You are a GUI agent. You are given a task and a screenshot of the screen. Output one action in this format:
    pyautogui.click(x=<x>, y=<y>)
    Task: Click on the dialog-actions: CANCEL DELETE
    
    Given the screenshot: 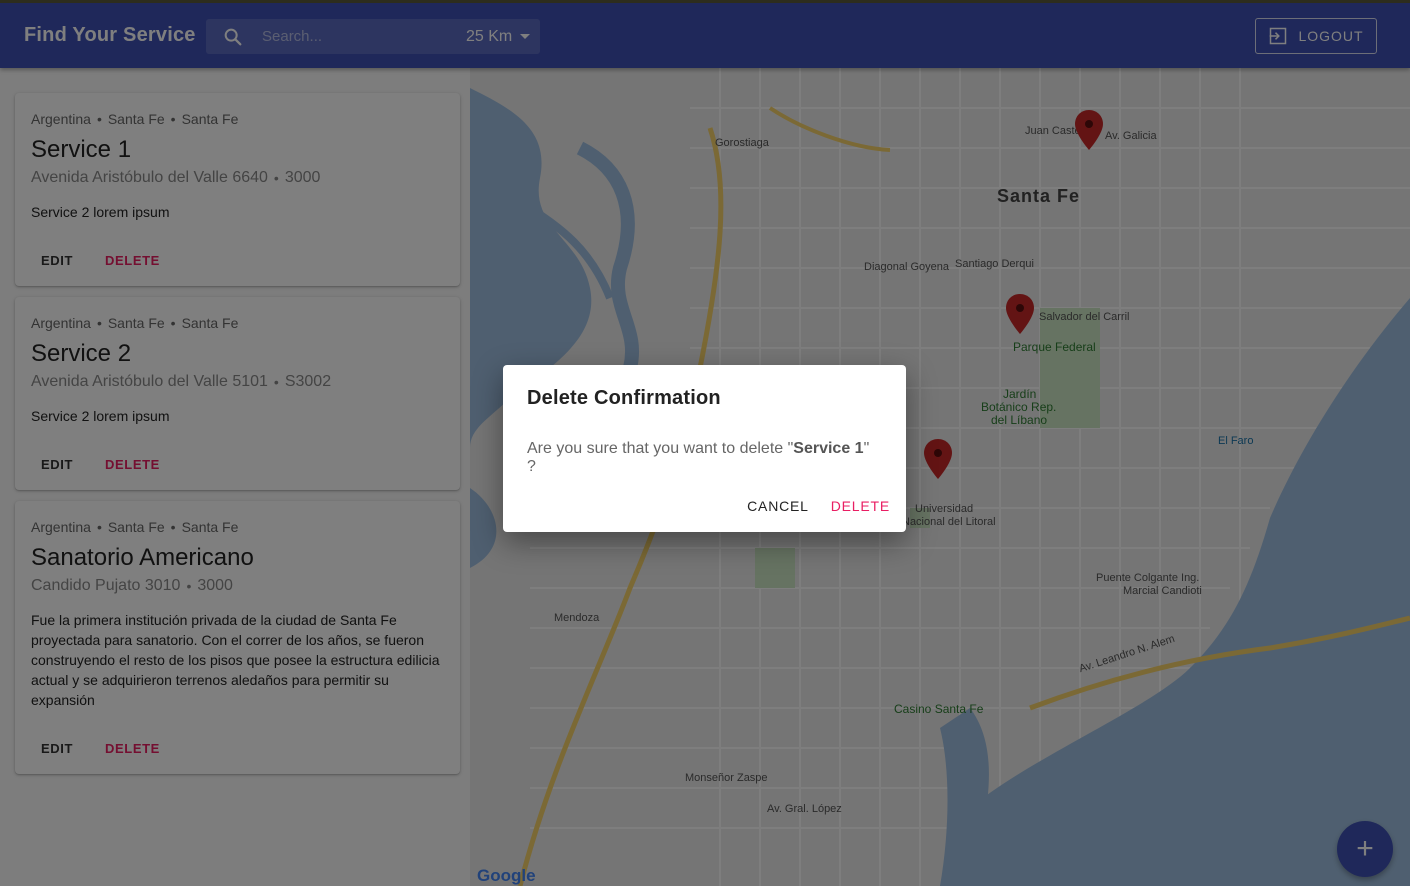 What is the action you would take?
    pyautogui.click(x=815, y=506)
    